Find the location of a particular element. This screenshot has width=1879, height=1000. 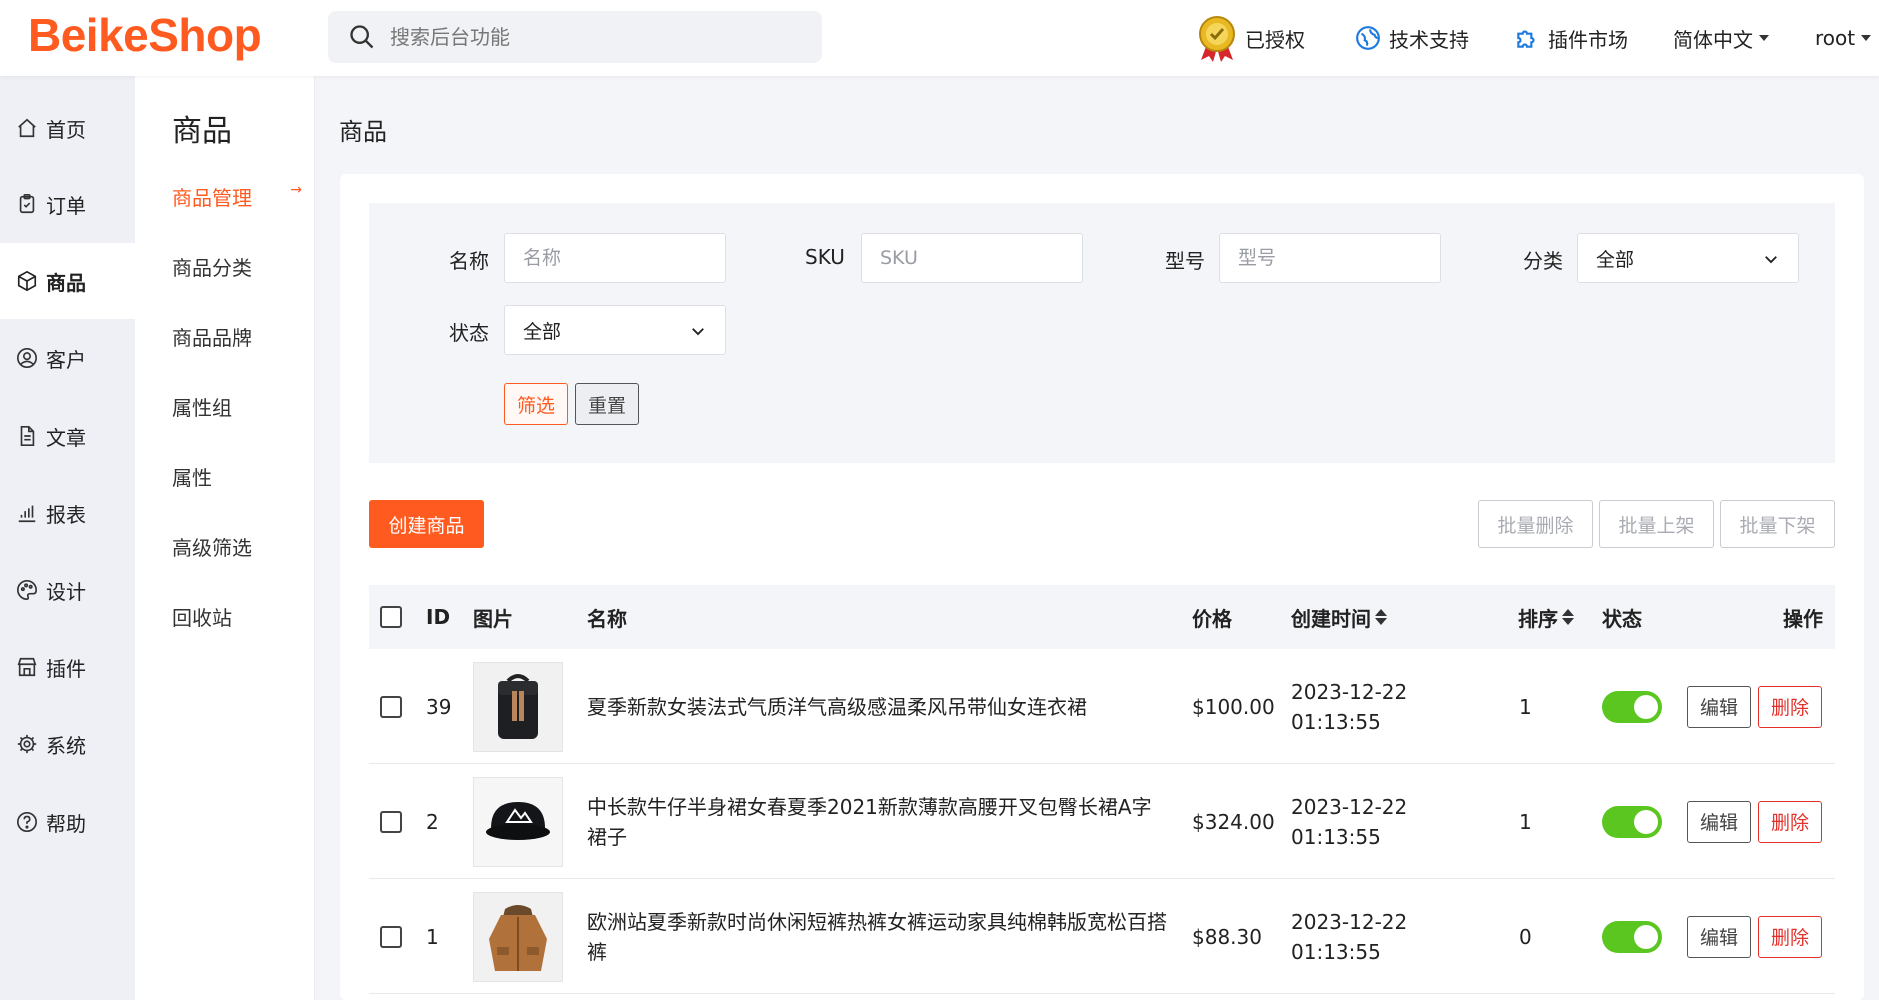

page-title: 商品 is located at coordinates (363, 132).